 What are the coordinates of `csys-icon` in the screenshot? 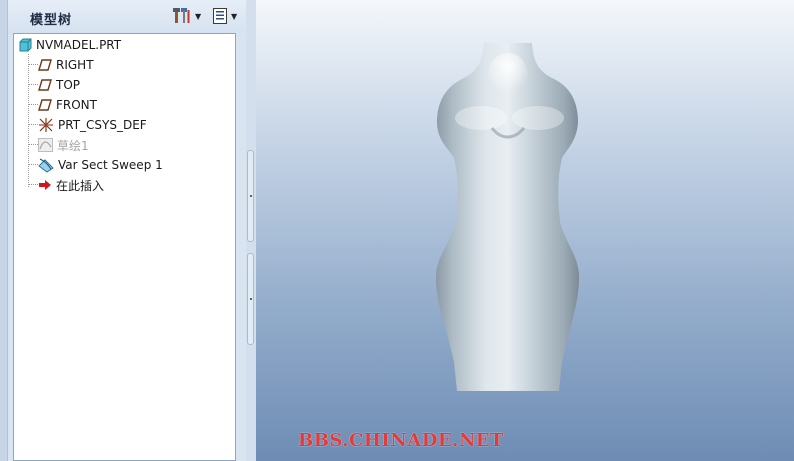 It's located at (46, 125).